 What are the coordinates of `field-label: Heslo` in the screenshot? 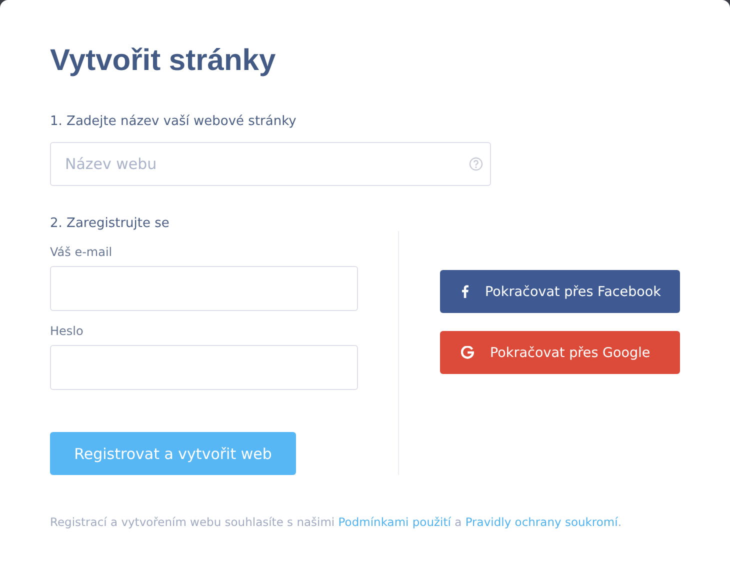 It's located at (67, 331).